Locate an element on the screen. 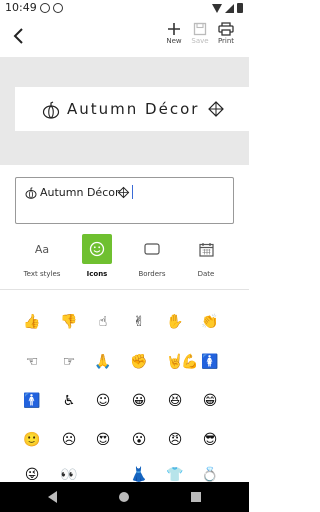 The height and width of the screenshot is (512, 320). waving-hand-icon: ✋ is located at coordinates (175, 322).